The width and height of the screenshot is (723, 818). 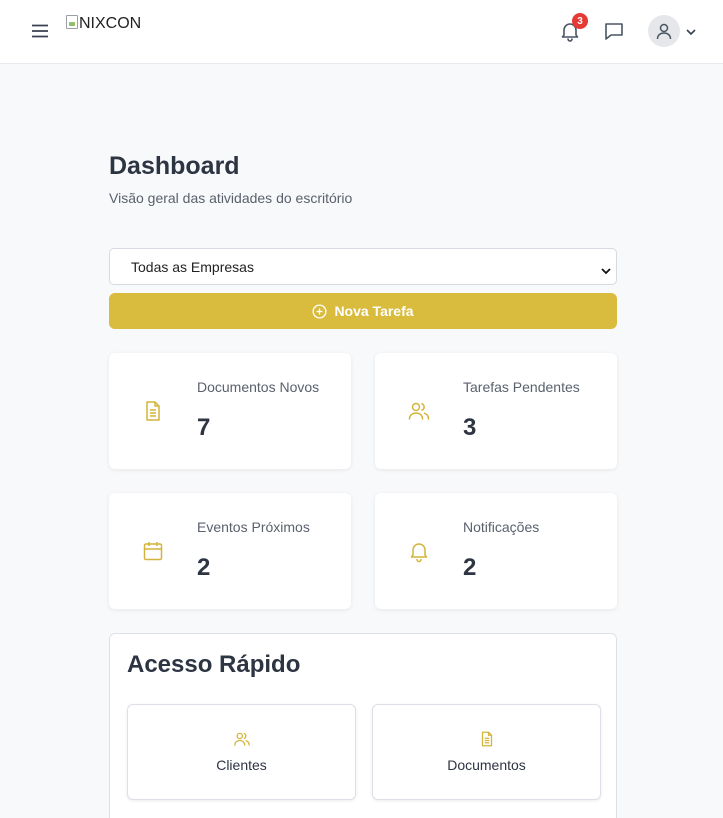 What do you see at coordinates (664, 31) in the screenshot?
I see `user-avatar-icon` at bounding box center [664, 31].